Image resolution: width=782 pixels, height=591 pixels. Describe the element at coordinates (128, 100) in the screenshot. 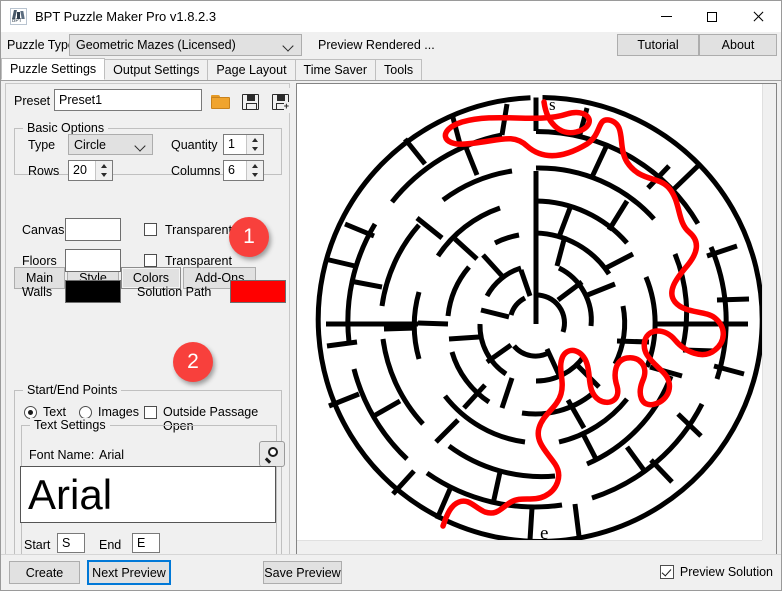

I see `preset-input: Preset1` at that location.